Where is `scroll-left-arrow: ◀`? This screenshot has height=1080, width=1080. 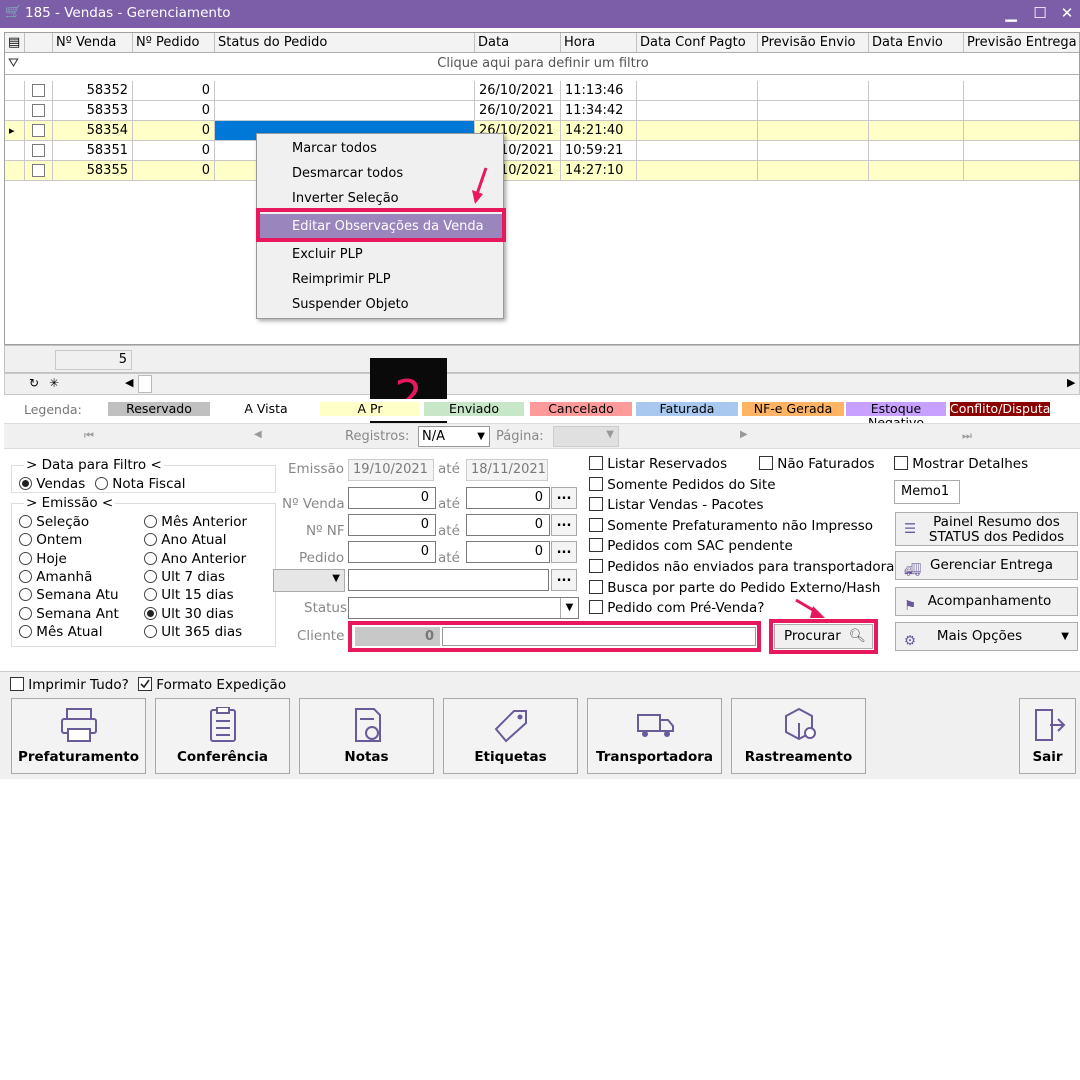
scroll-left-arrow: ◀ is located at coordinates (129, 382).